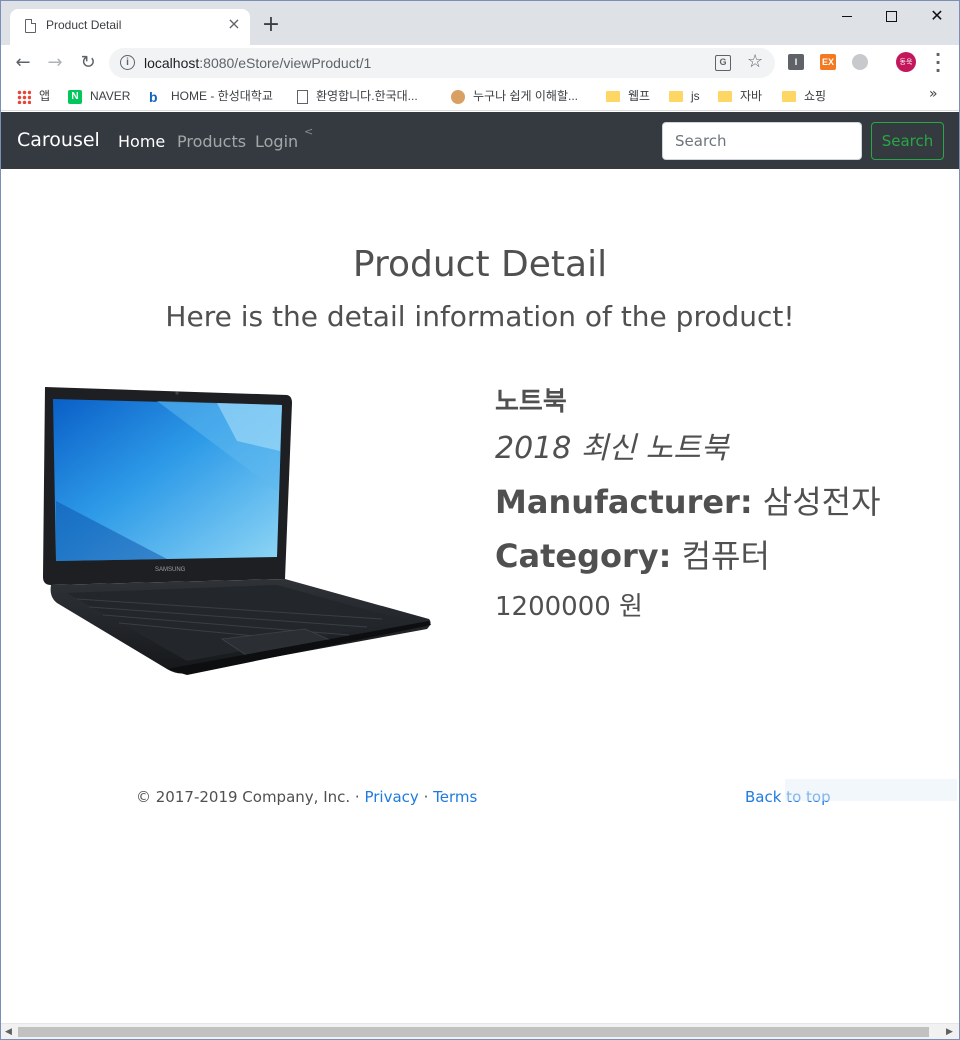  Describe the element at coordinates (24, 96) in the screenshot. I see `apps-grid-icon` at that location.